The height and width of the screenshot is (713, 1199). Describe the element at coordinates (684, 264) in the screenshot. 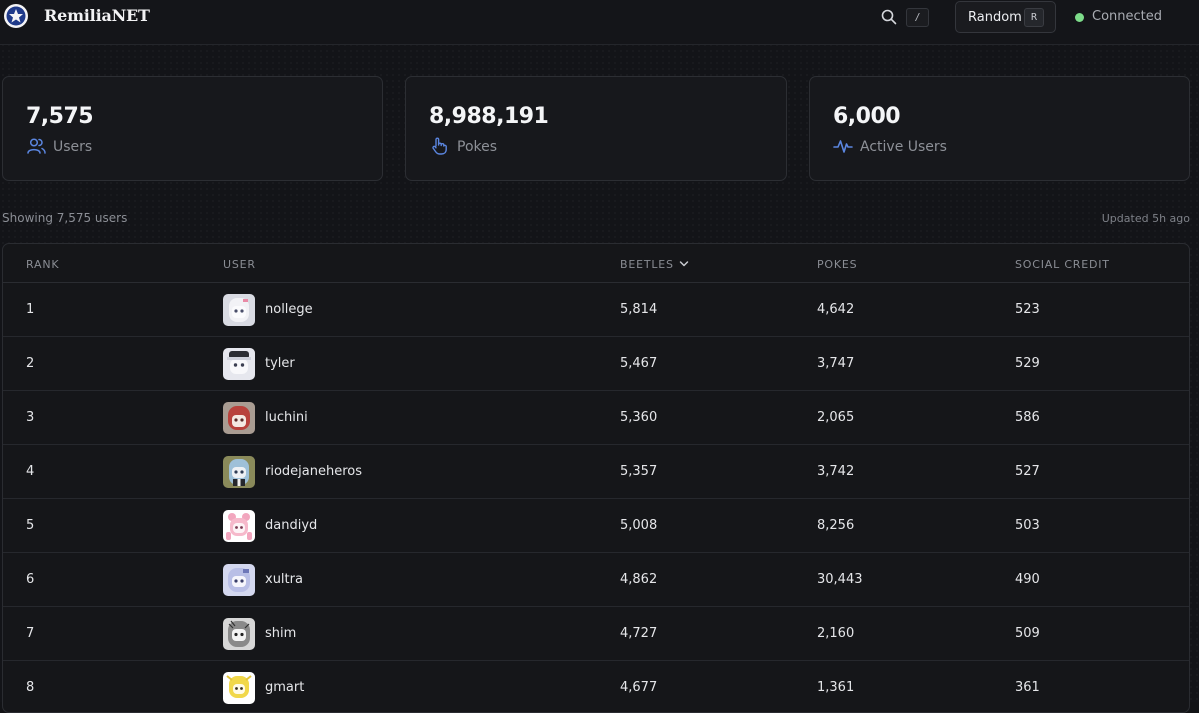

I see `sort-descending-icon` at that location.